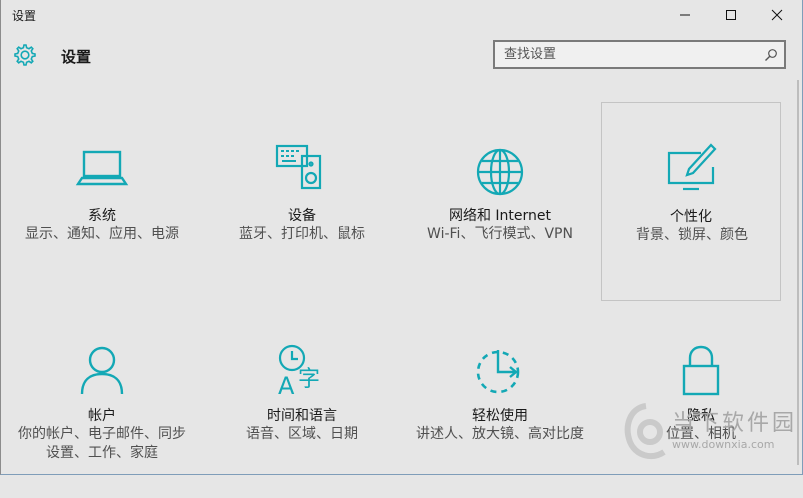 This screenshot has width=803, height=498. I want to click on tile-devices: 设备 蓝牙、打印机、鼠标, so click(302, 202).